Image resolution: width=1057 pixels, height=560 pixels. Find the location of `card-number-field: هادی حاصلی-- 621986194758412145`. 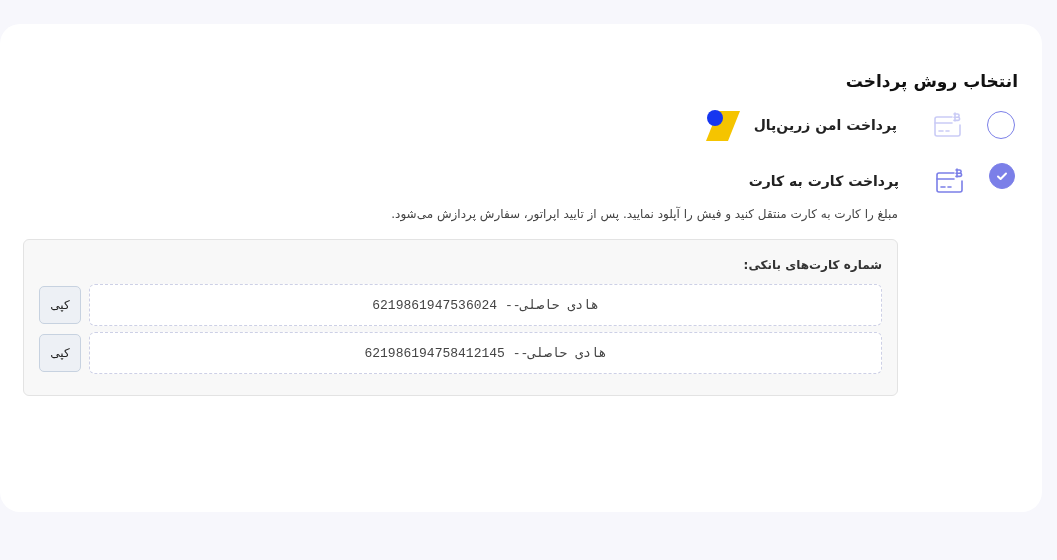

card-number-field: هادی حاصلی-- 621986194758412145 is located at coordinates (485, 353).